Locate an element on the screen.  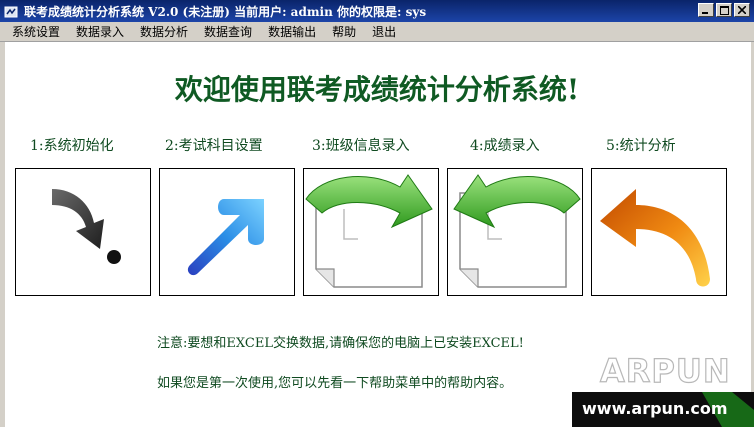
step-4-label: 4:成绩录入 is located at coordinates (505, 146).